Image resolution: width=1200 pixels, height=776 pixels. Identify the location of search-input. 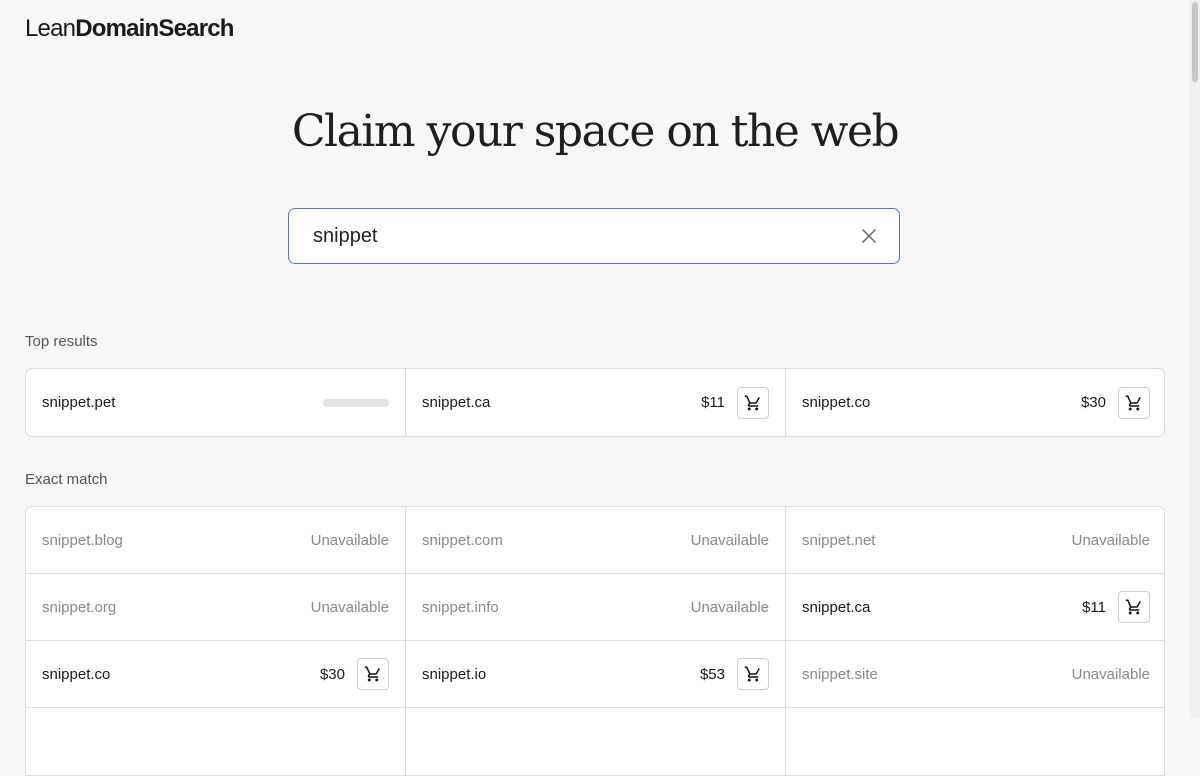
(574, 236).